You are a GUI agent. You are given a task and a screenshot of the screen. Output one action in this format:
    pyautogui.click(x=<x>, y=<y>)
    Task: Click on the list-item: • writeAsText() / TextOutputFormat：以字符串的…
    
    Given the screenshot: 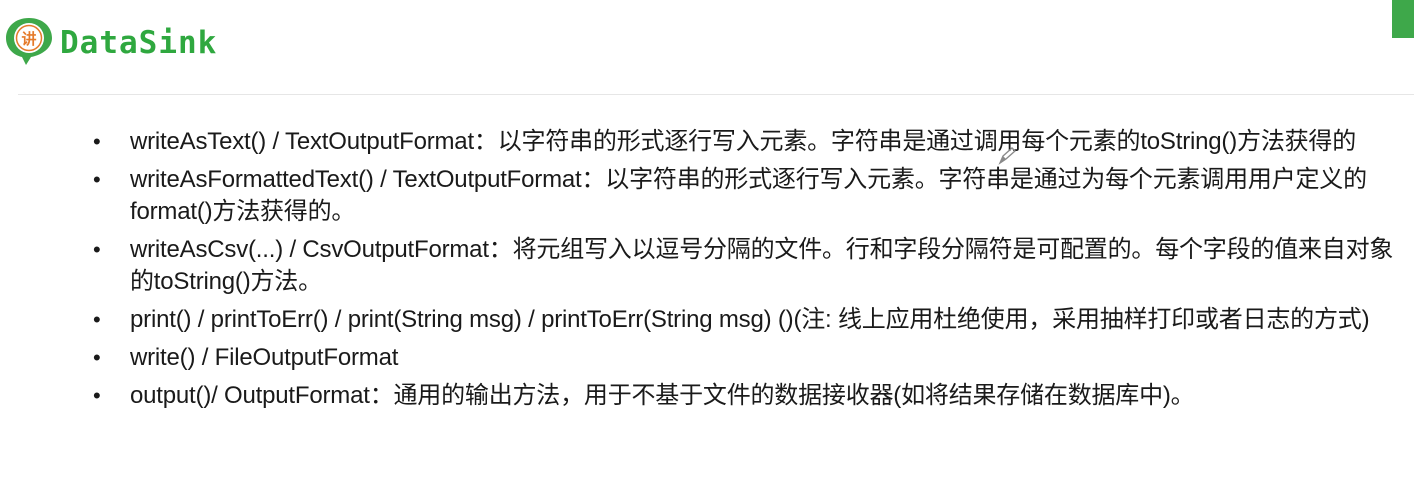 What is the action you would take?
    pyautogui.click(x=707, y=142)
    